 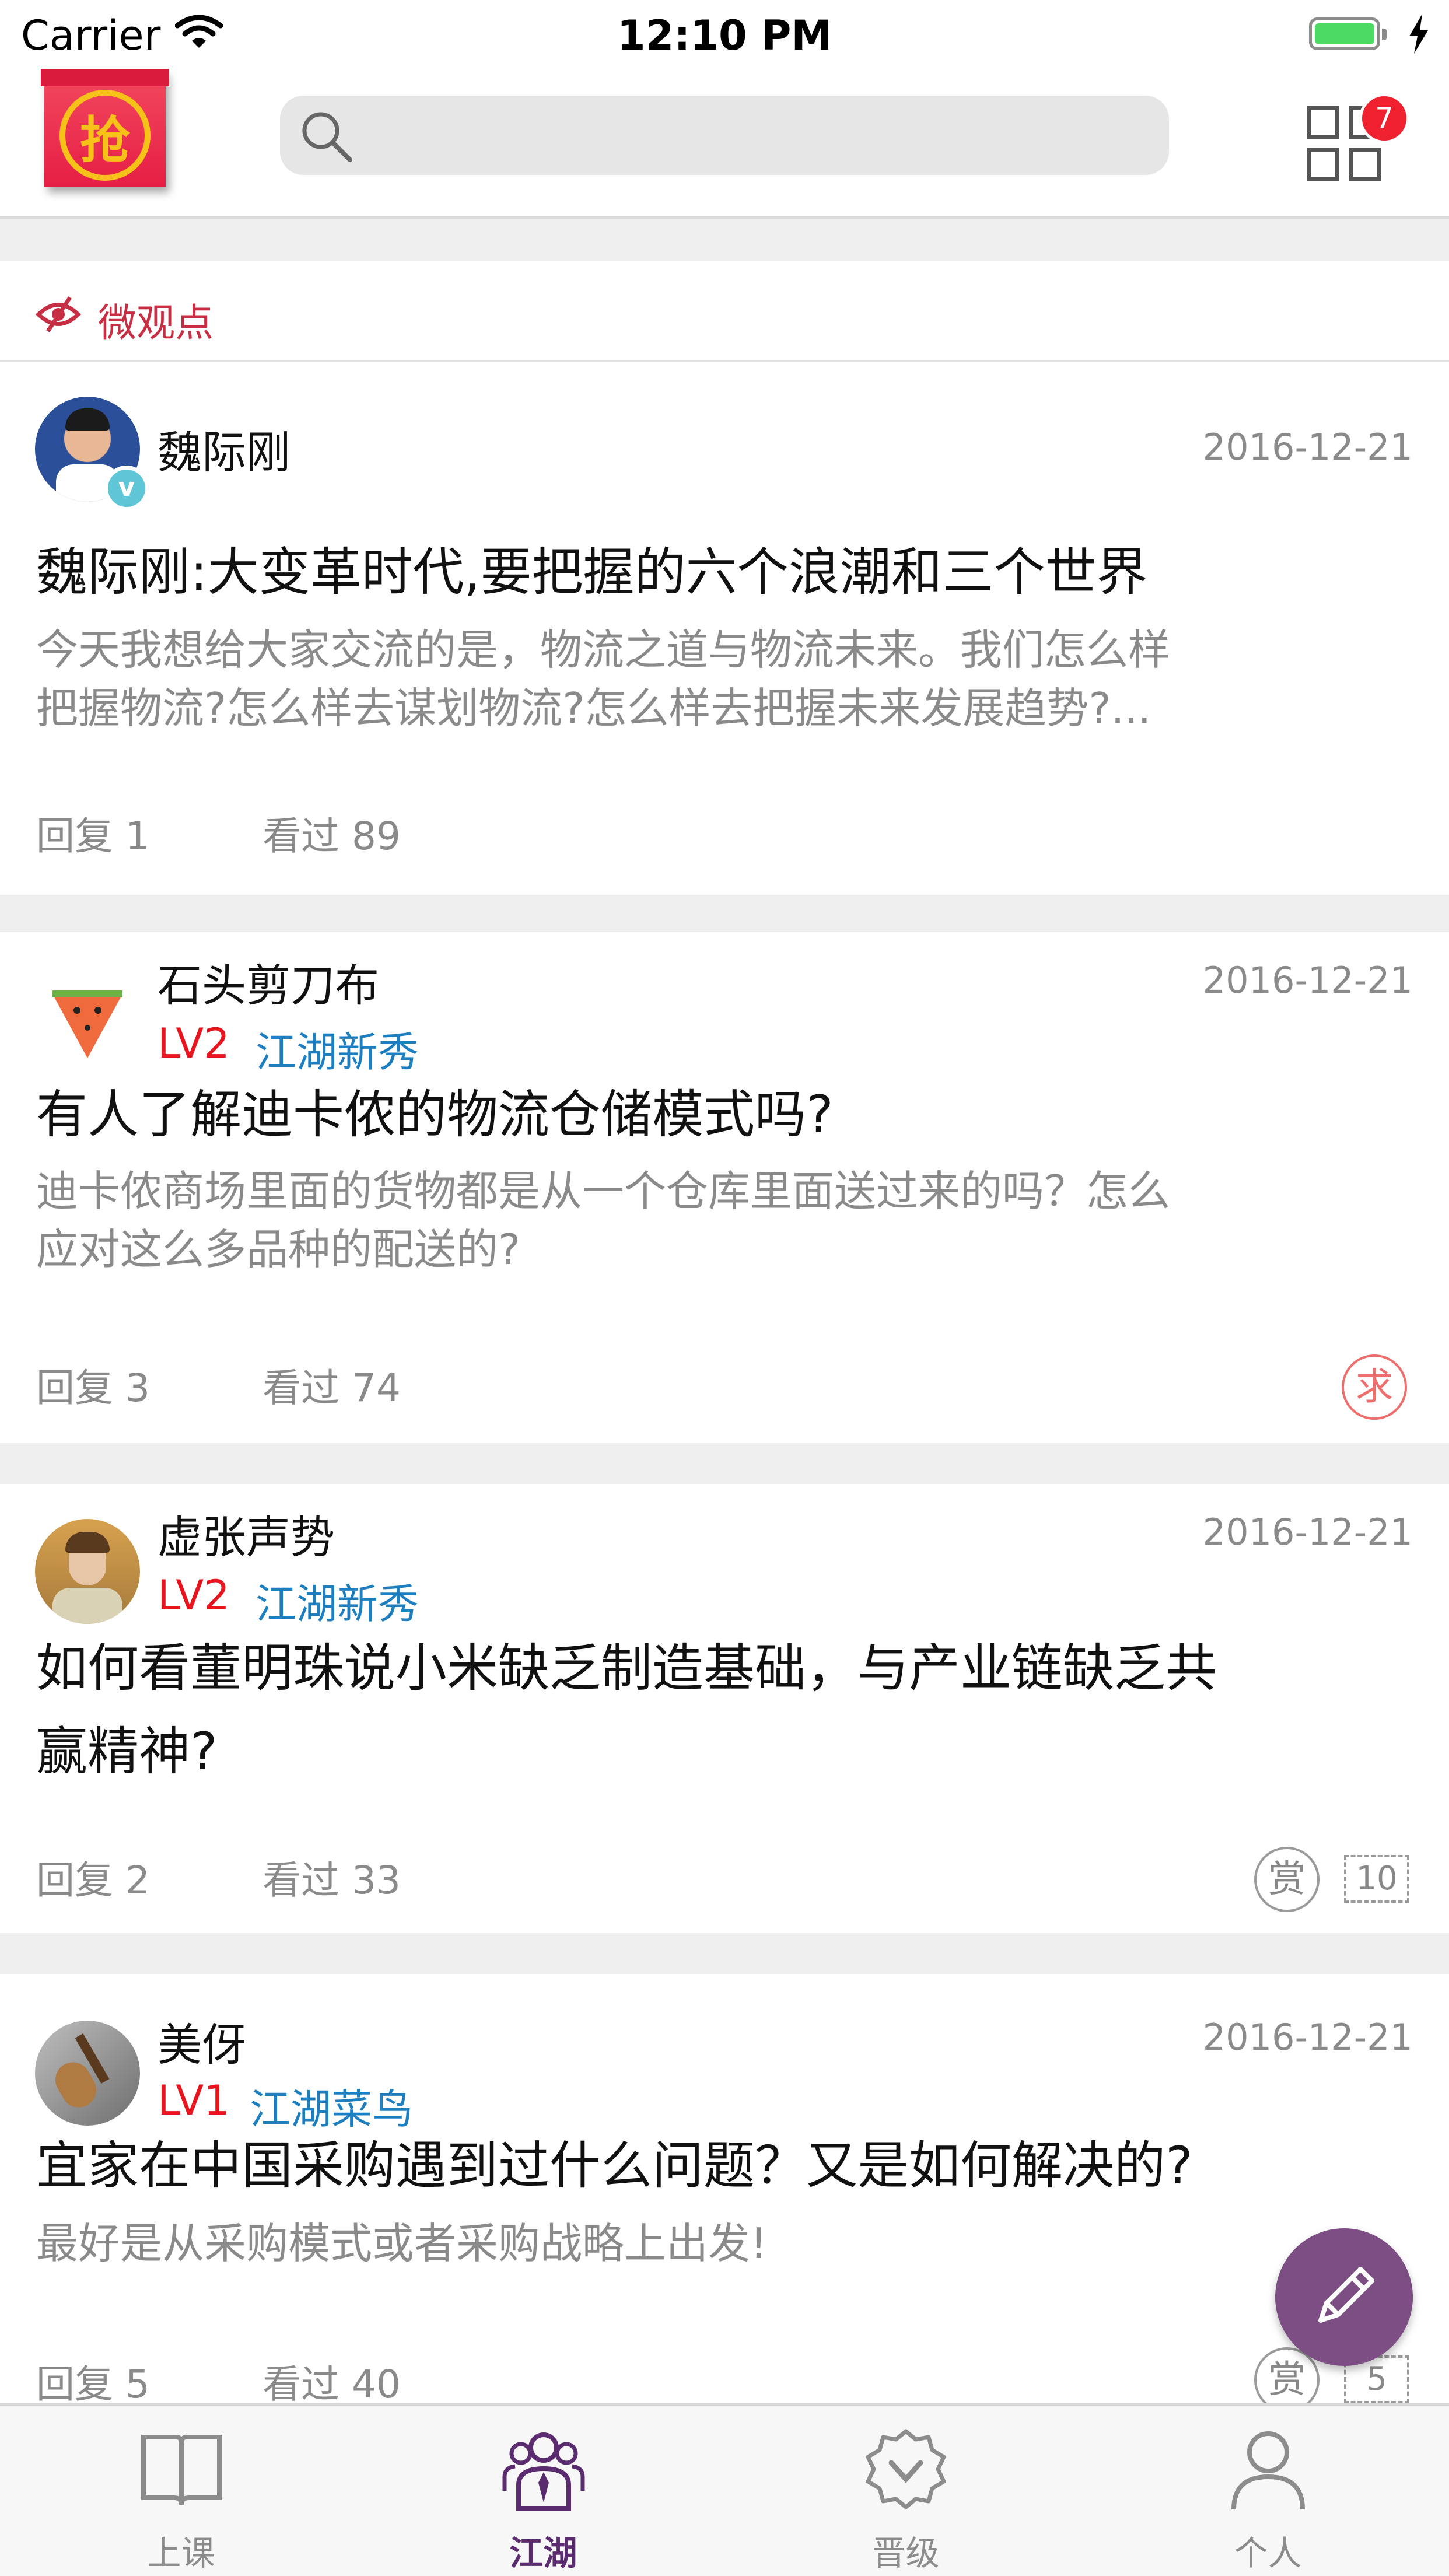 What do you see at coordinates (181, 2553) in the screenshot?
I see `tab-label: 上课` at bounding box center [181, 2553].